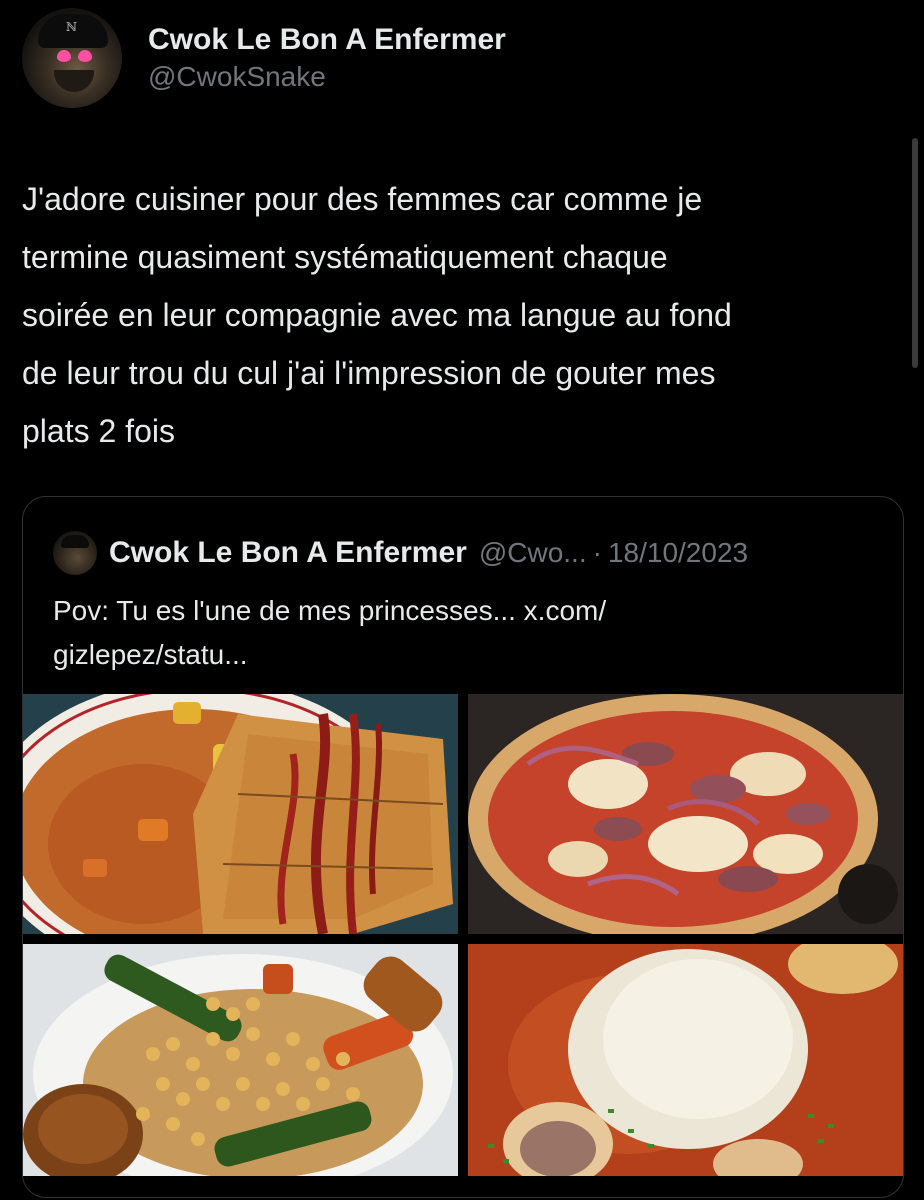 The width and height of the screenshot is (924, 1200). Describe the element at coordinates (74, 81) in the screenshot. I see `beard-shape` at that location.